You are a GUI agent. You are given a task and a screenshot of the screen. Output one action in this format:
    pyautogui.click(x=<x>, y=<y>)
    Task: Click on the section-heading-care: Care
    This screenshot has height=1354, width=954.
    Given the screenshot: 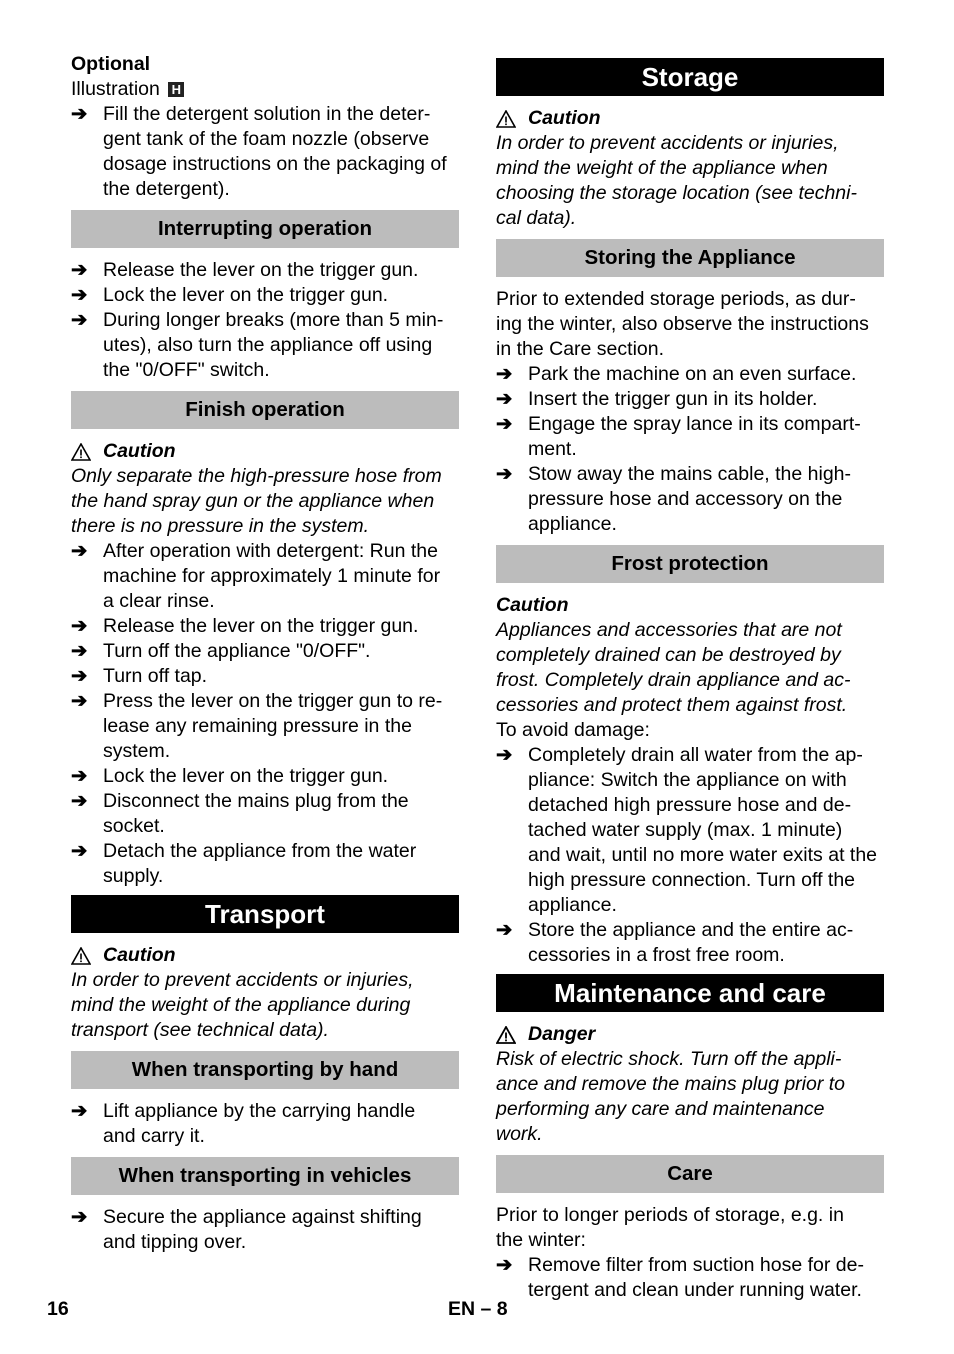 What is the action you would take?
    pyautogui.click(x=690, y=1174)
    